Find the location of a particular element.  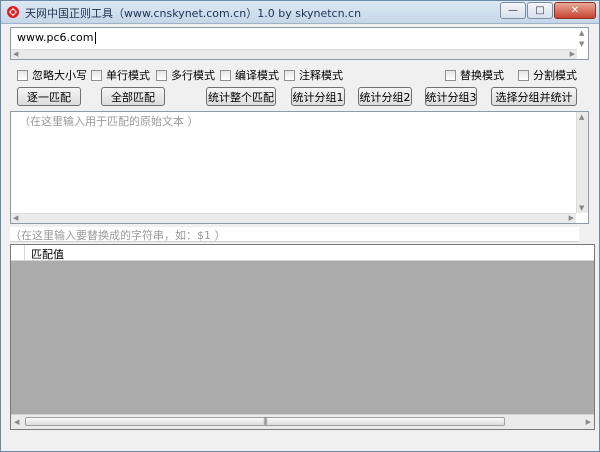

source-vertical-scrollbar: ▲ ▼ is located at coordinates (582, 162).